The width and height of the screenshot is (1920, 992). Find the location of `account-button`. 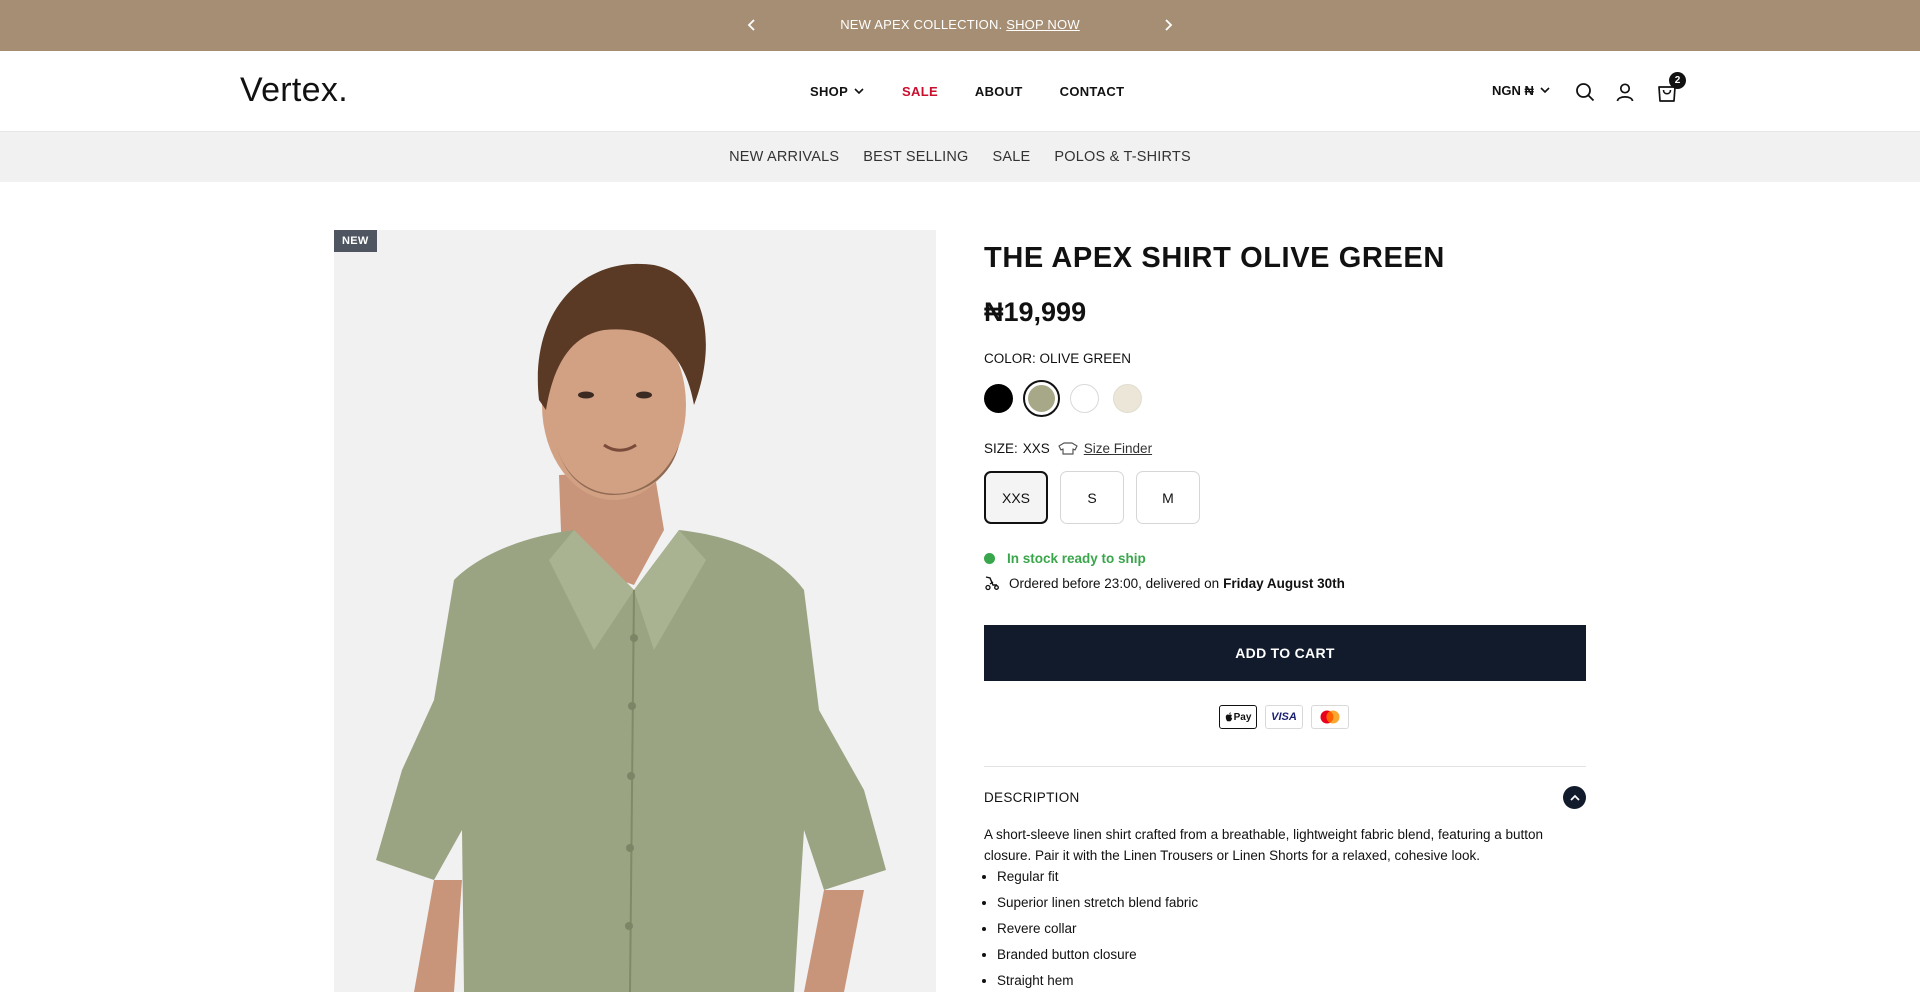

account-button is located at coordinates (1625, 92).